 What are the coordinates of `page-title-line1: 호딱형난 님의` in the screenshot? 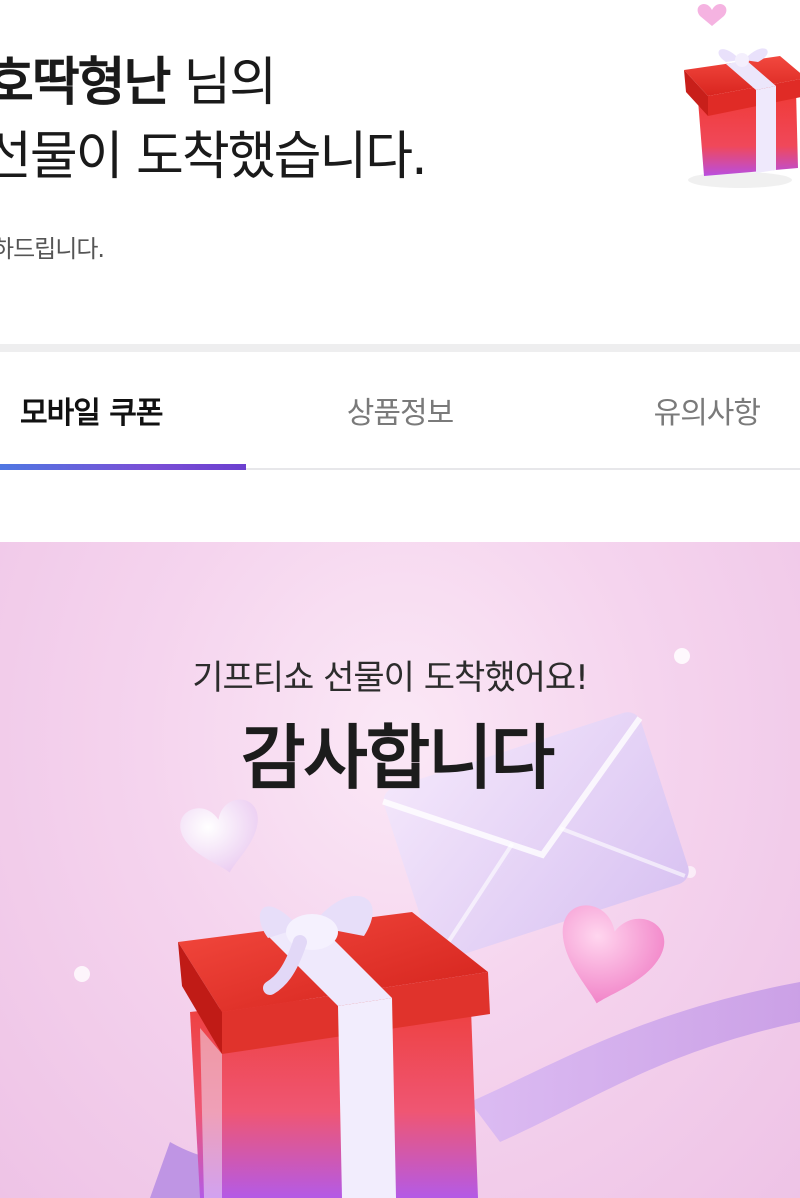 It's located at (138, 83).